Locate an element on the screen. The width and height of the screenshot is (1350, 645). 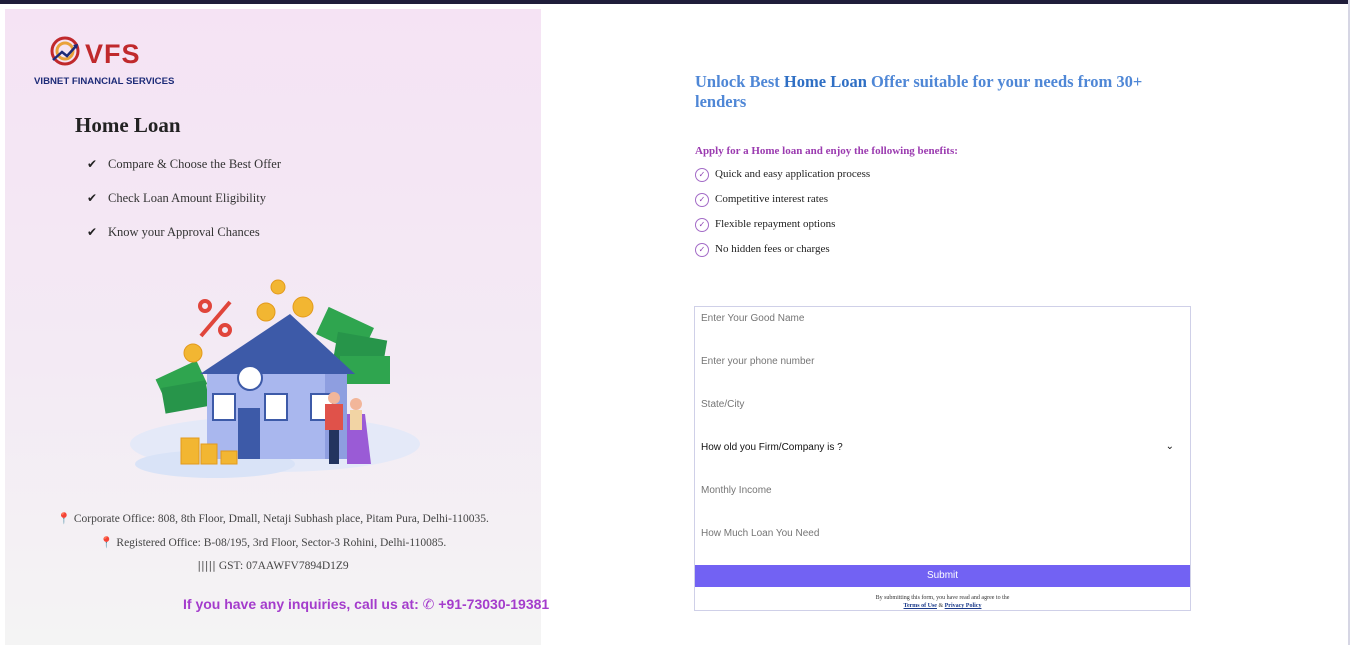
company-name: VIBNET FINANCIAL SERVICES is located at coordinates (104, 81).